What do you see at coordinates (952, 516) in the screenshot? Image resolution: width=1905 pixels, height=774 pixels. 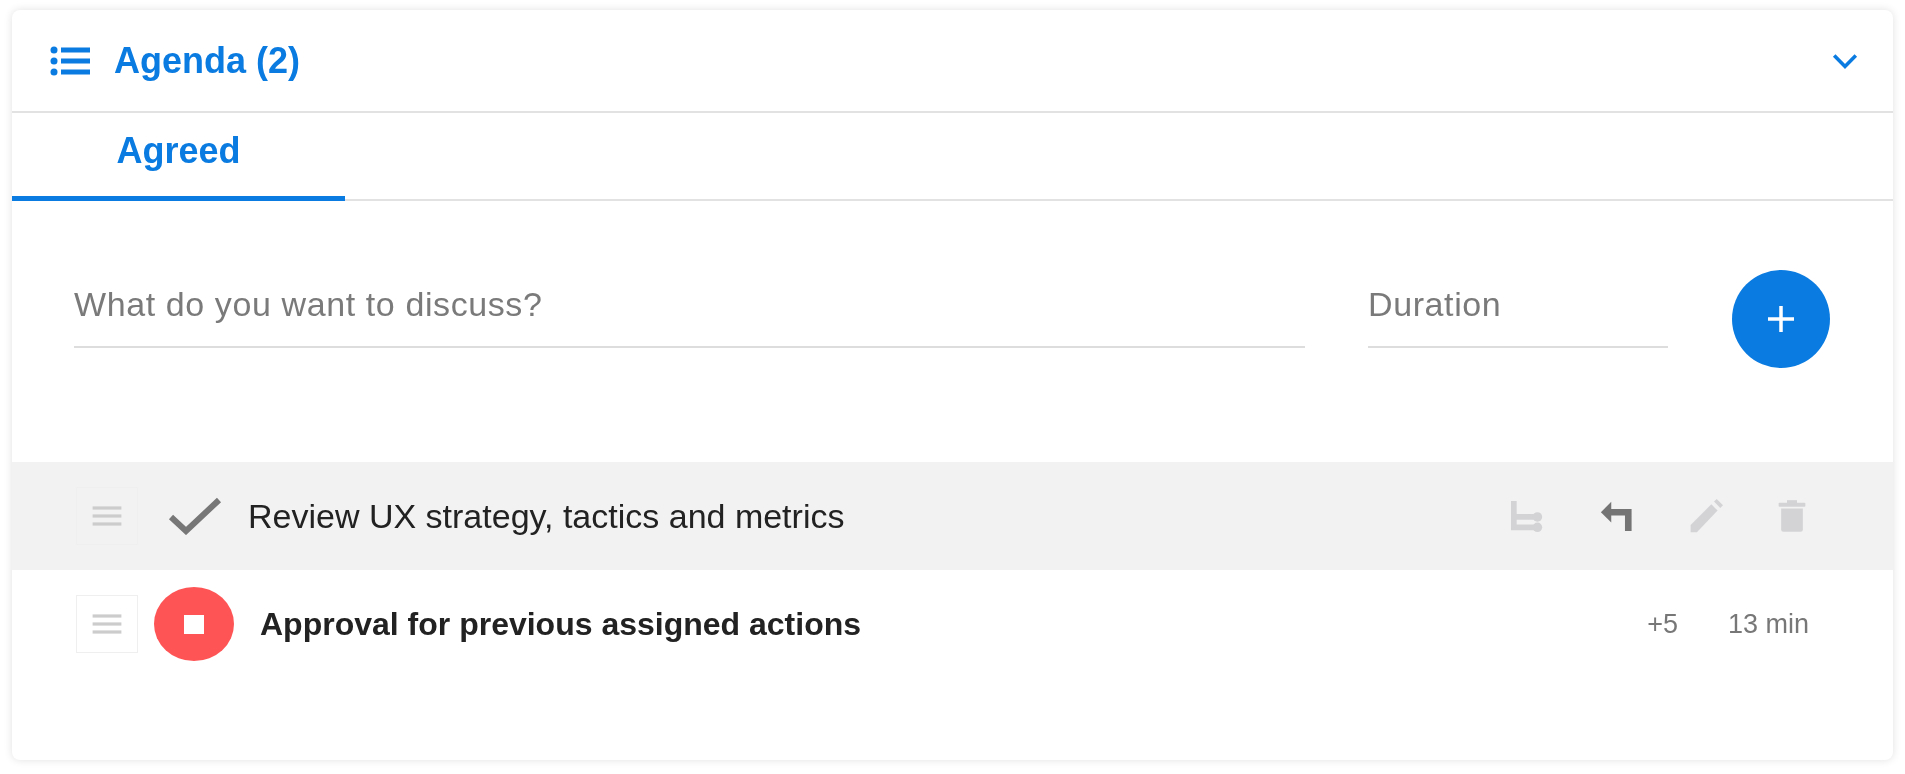 I see `agenda-item: Review UX strategy, tactics and metrics` at bounding box center [952, 516].